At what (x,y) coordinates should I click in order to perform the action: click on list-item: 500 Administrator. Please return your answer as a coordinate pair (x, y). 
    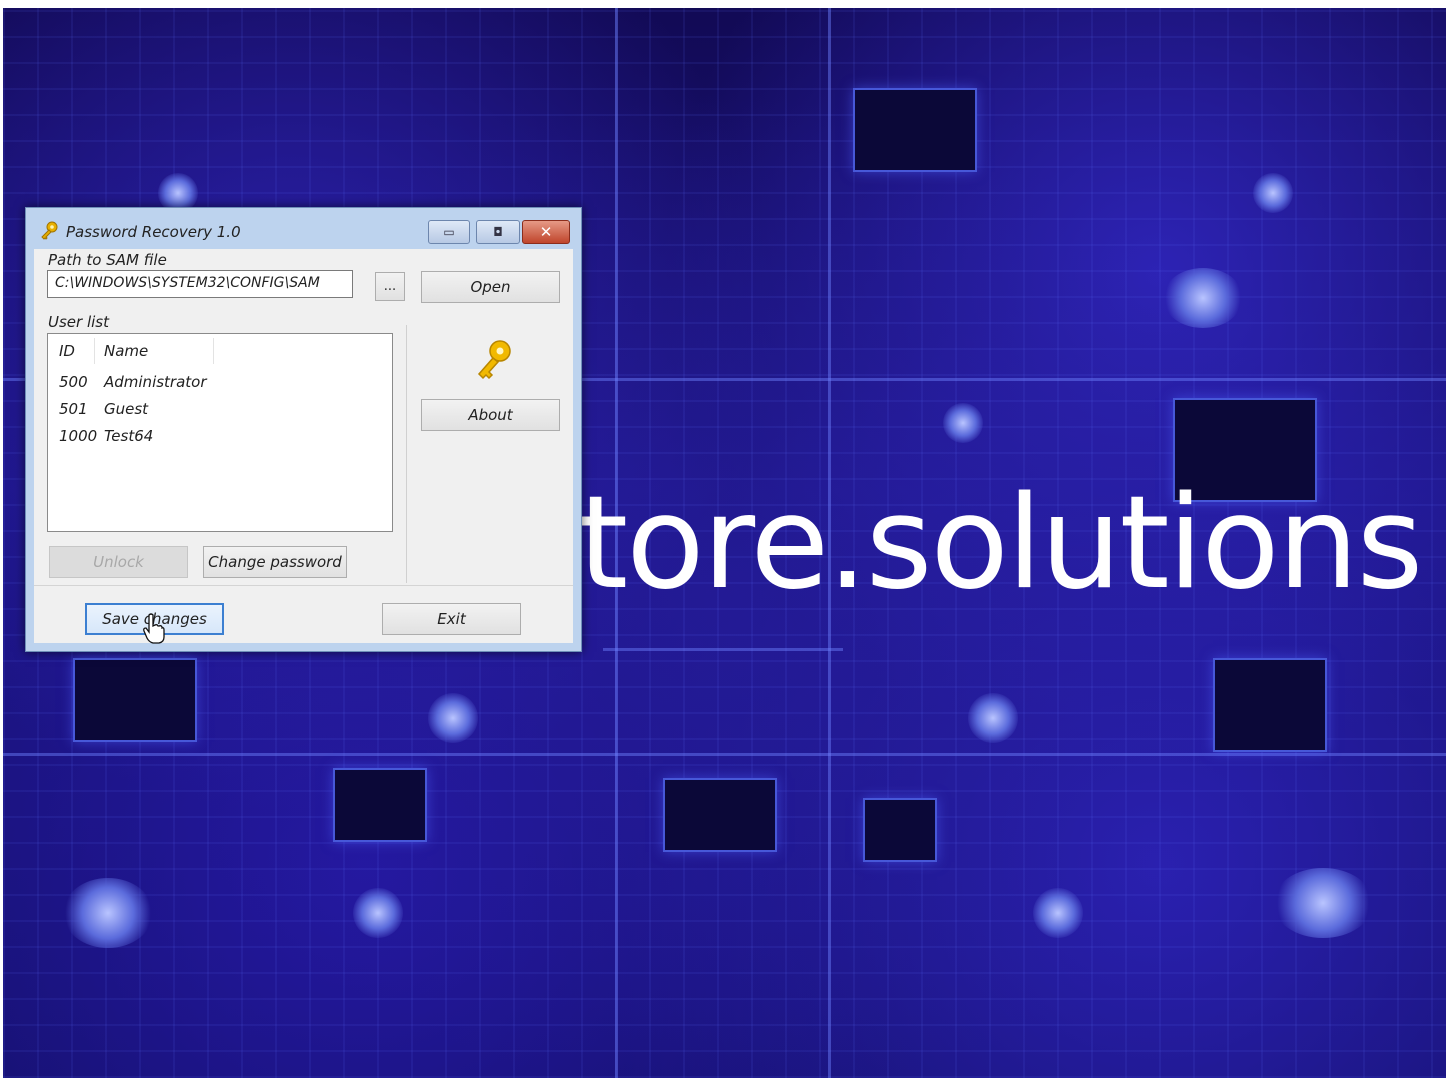
    Looking at the image, I should click on (220, 383).